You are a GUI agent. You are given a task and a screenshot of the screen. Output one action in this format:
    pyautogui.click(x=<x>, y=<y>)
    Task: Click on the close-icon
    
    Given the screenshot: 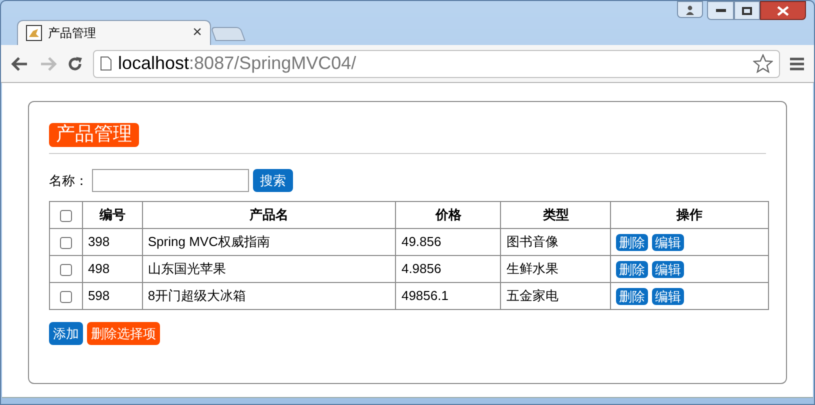 What is the action you would take?
    pyautogui.click(x=783, y=11)
    